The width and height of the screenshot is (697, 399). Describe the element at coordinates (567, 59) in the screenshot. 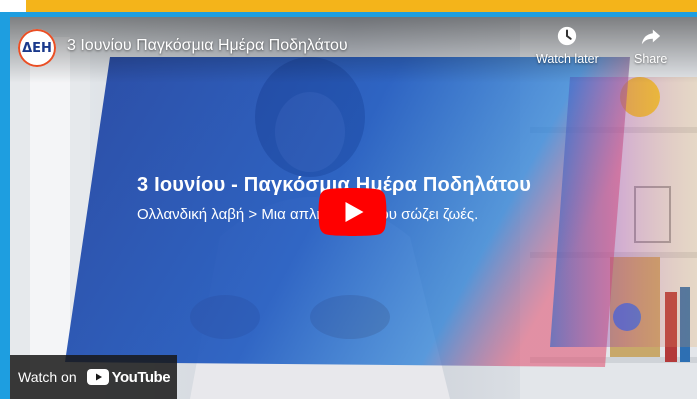

I see `watch-later-label: Watch later` at that location.